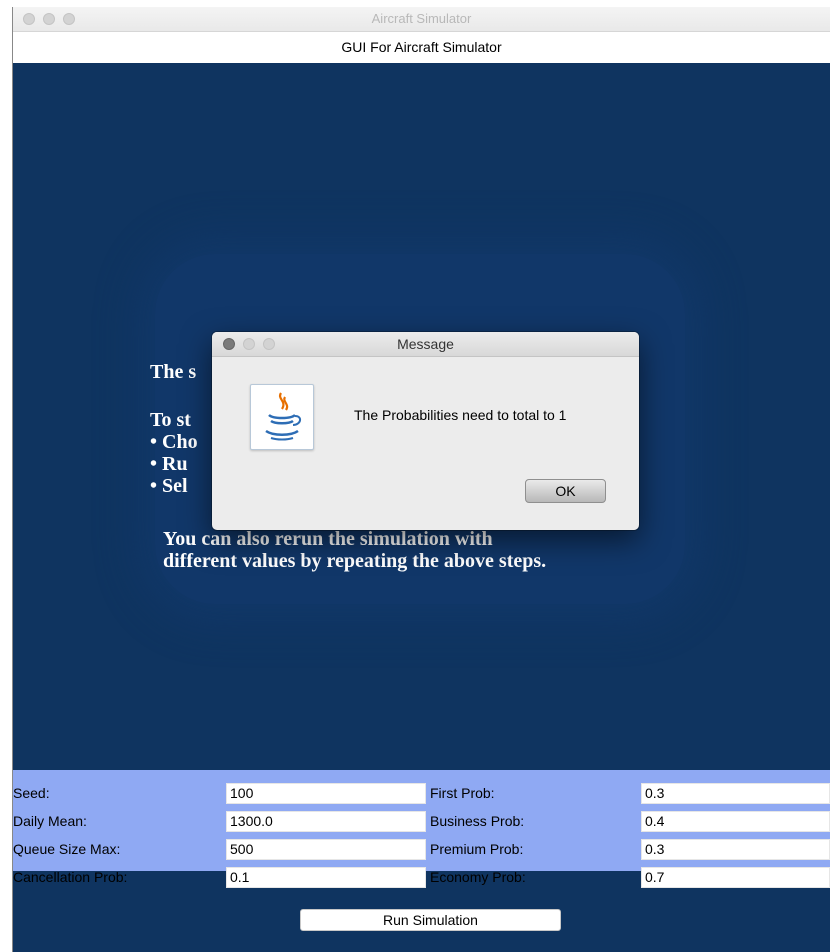 Image resolution: width=830 pixels, height=952 pixels. What do you see at coordinates (70, 877) in the screenshot?
I see `cancellation-prob-label: Cancellation Prob:` at bounding box center [70, 877].